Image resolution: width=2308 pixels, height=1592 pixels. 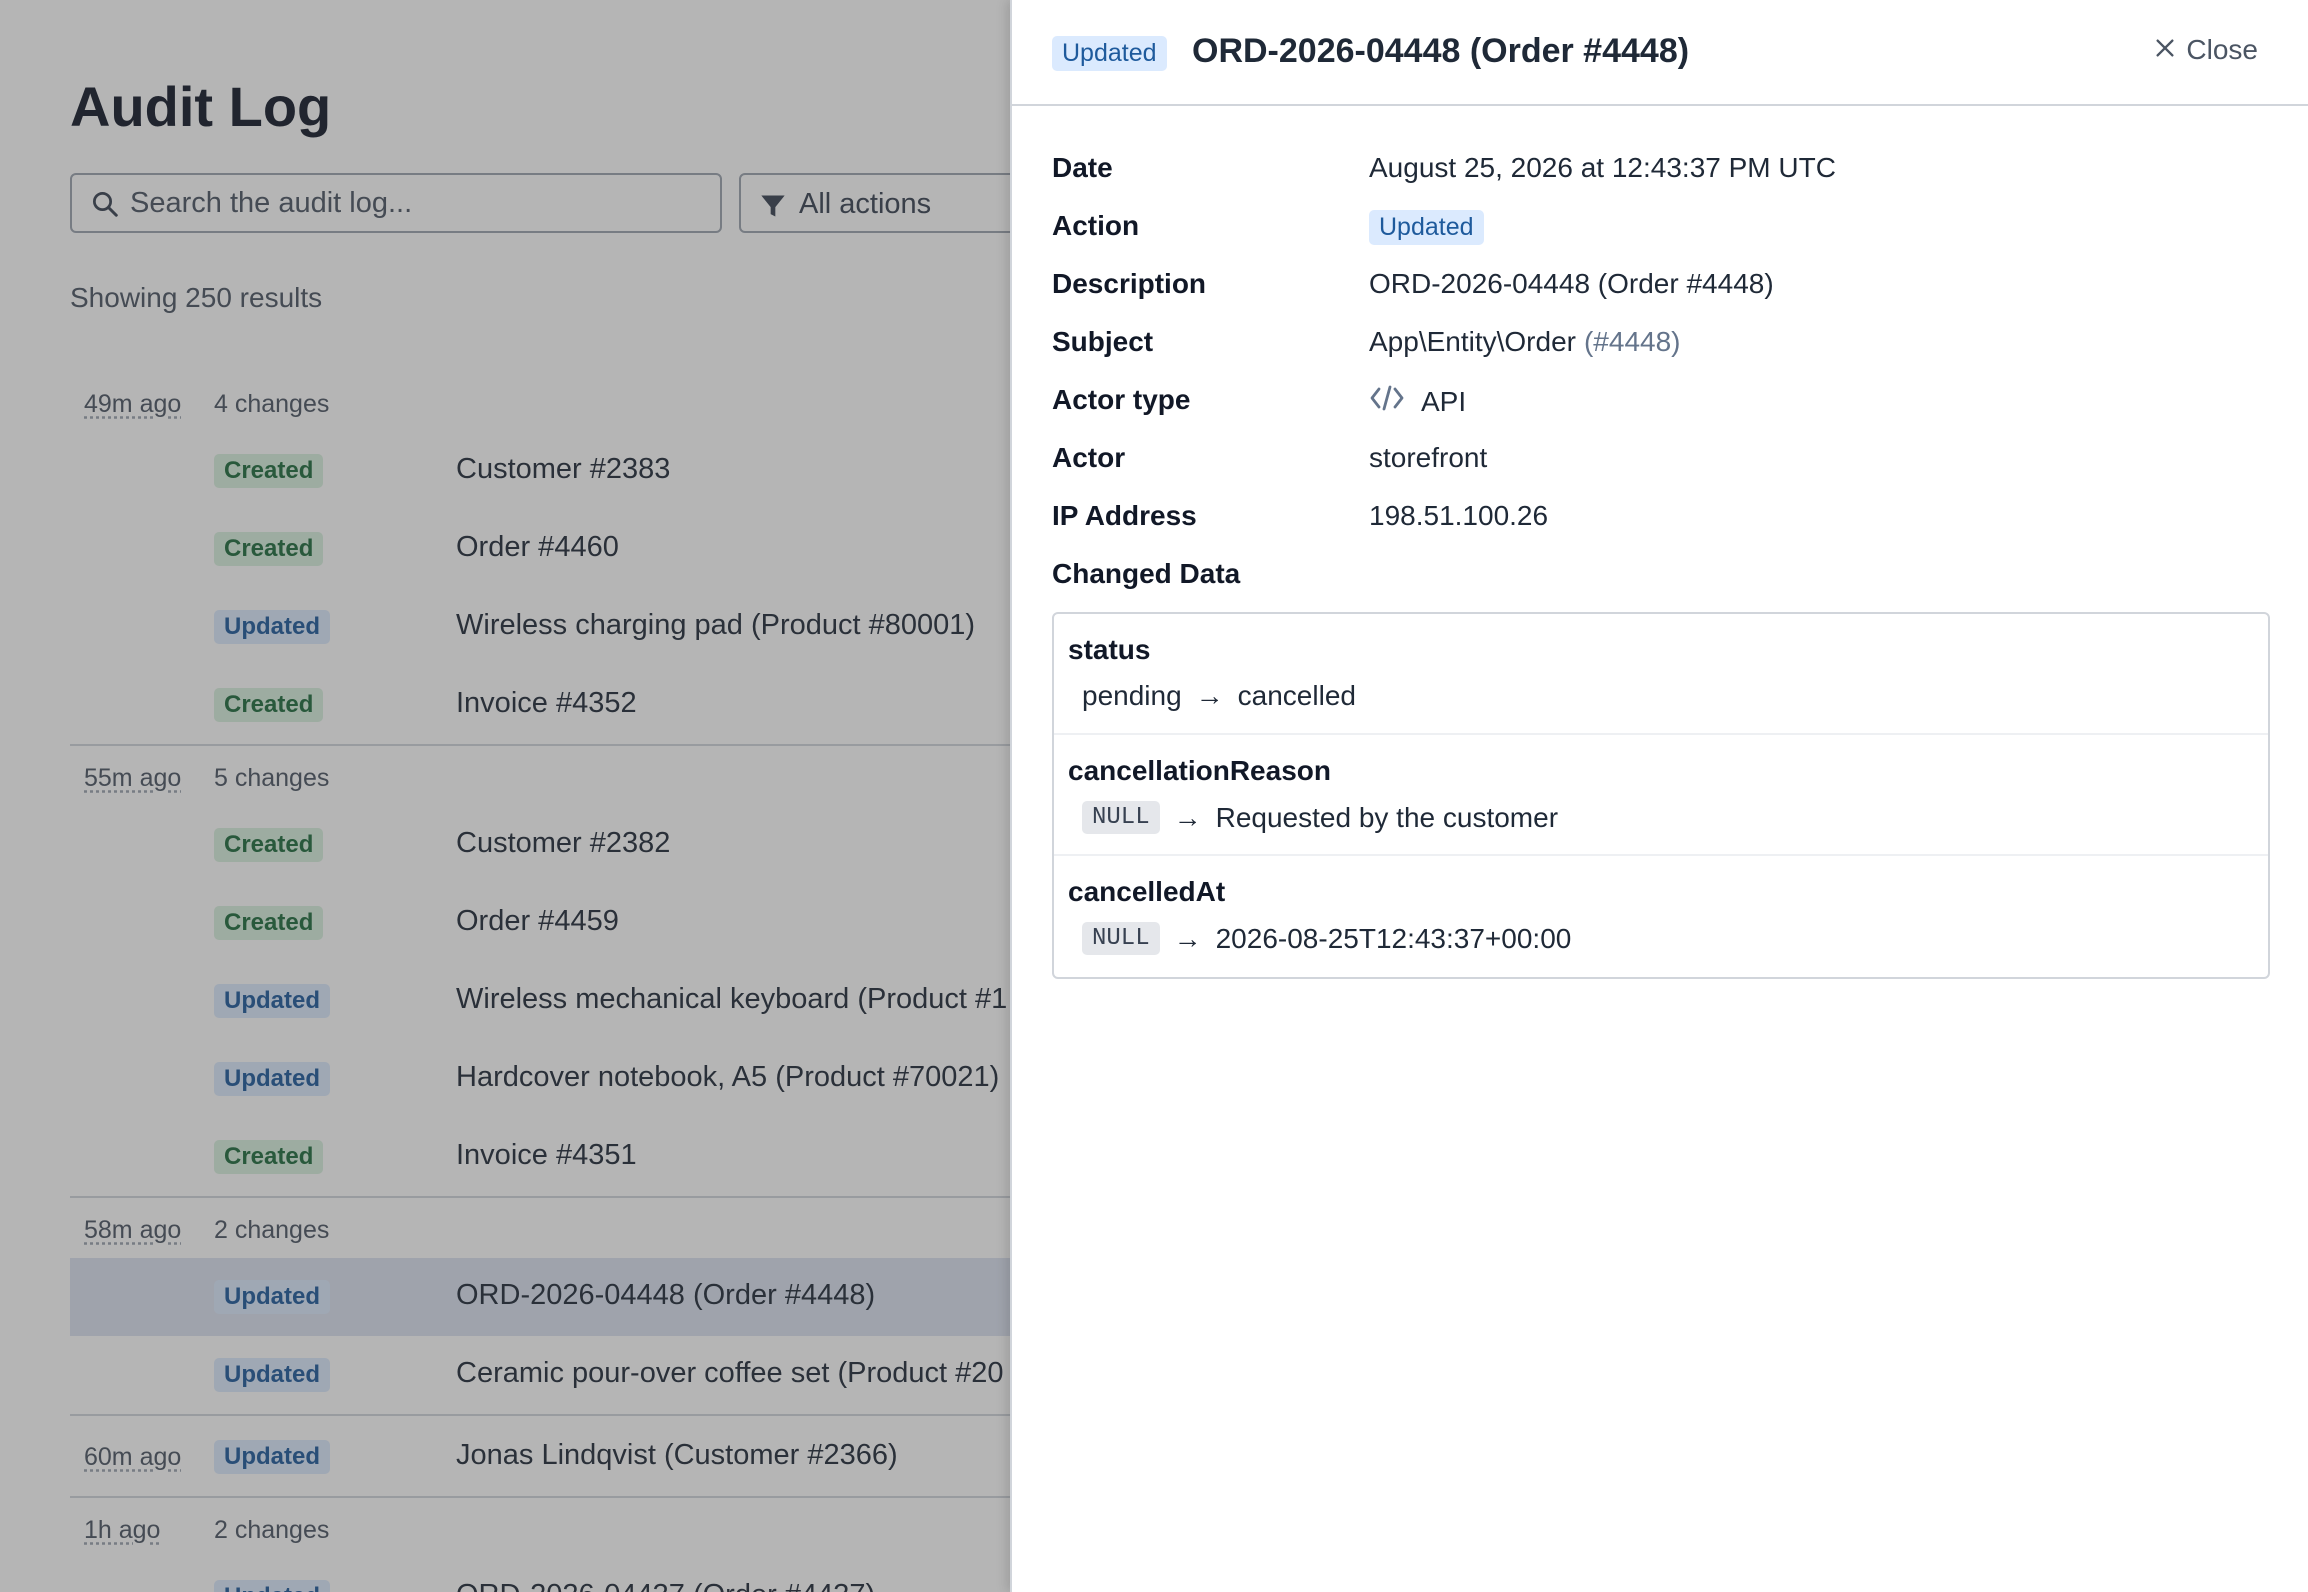 I want to click on old-value: pending, so click(x=1132, y=695).